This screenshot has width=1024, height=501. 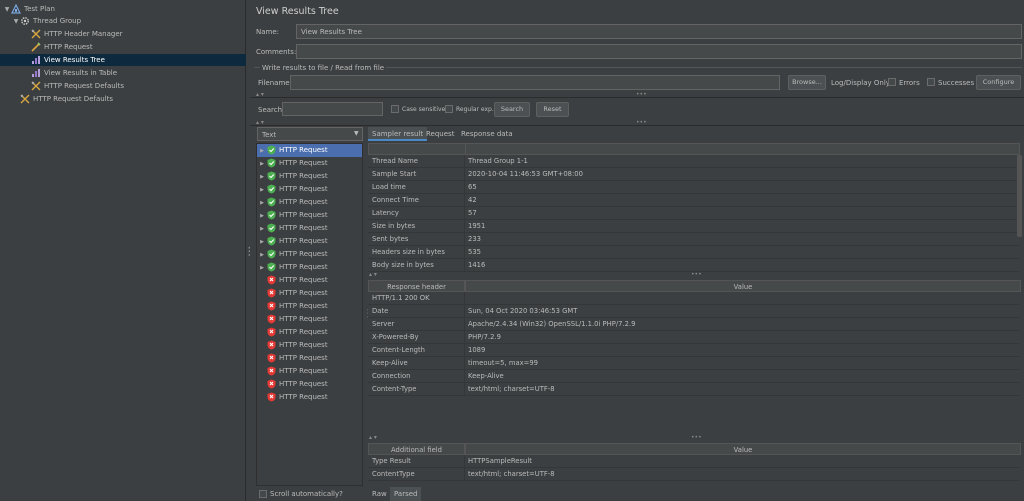 What do you see at coordinates (694, 226) in the screenshot?
I see `table-row: Size in bytes 1951` at bounding box center [694, 226].